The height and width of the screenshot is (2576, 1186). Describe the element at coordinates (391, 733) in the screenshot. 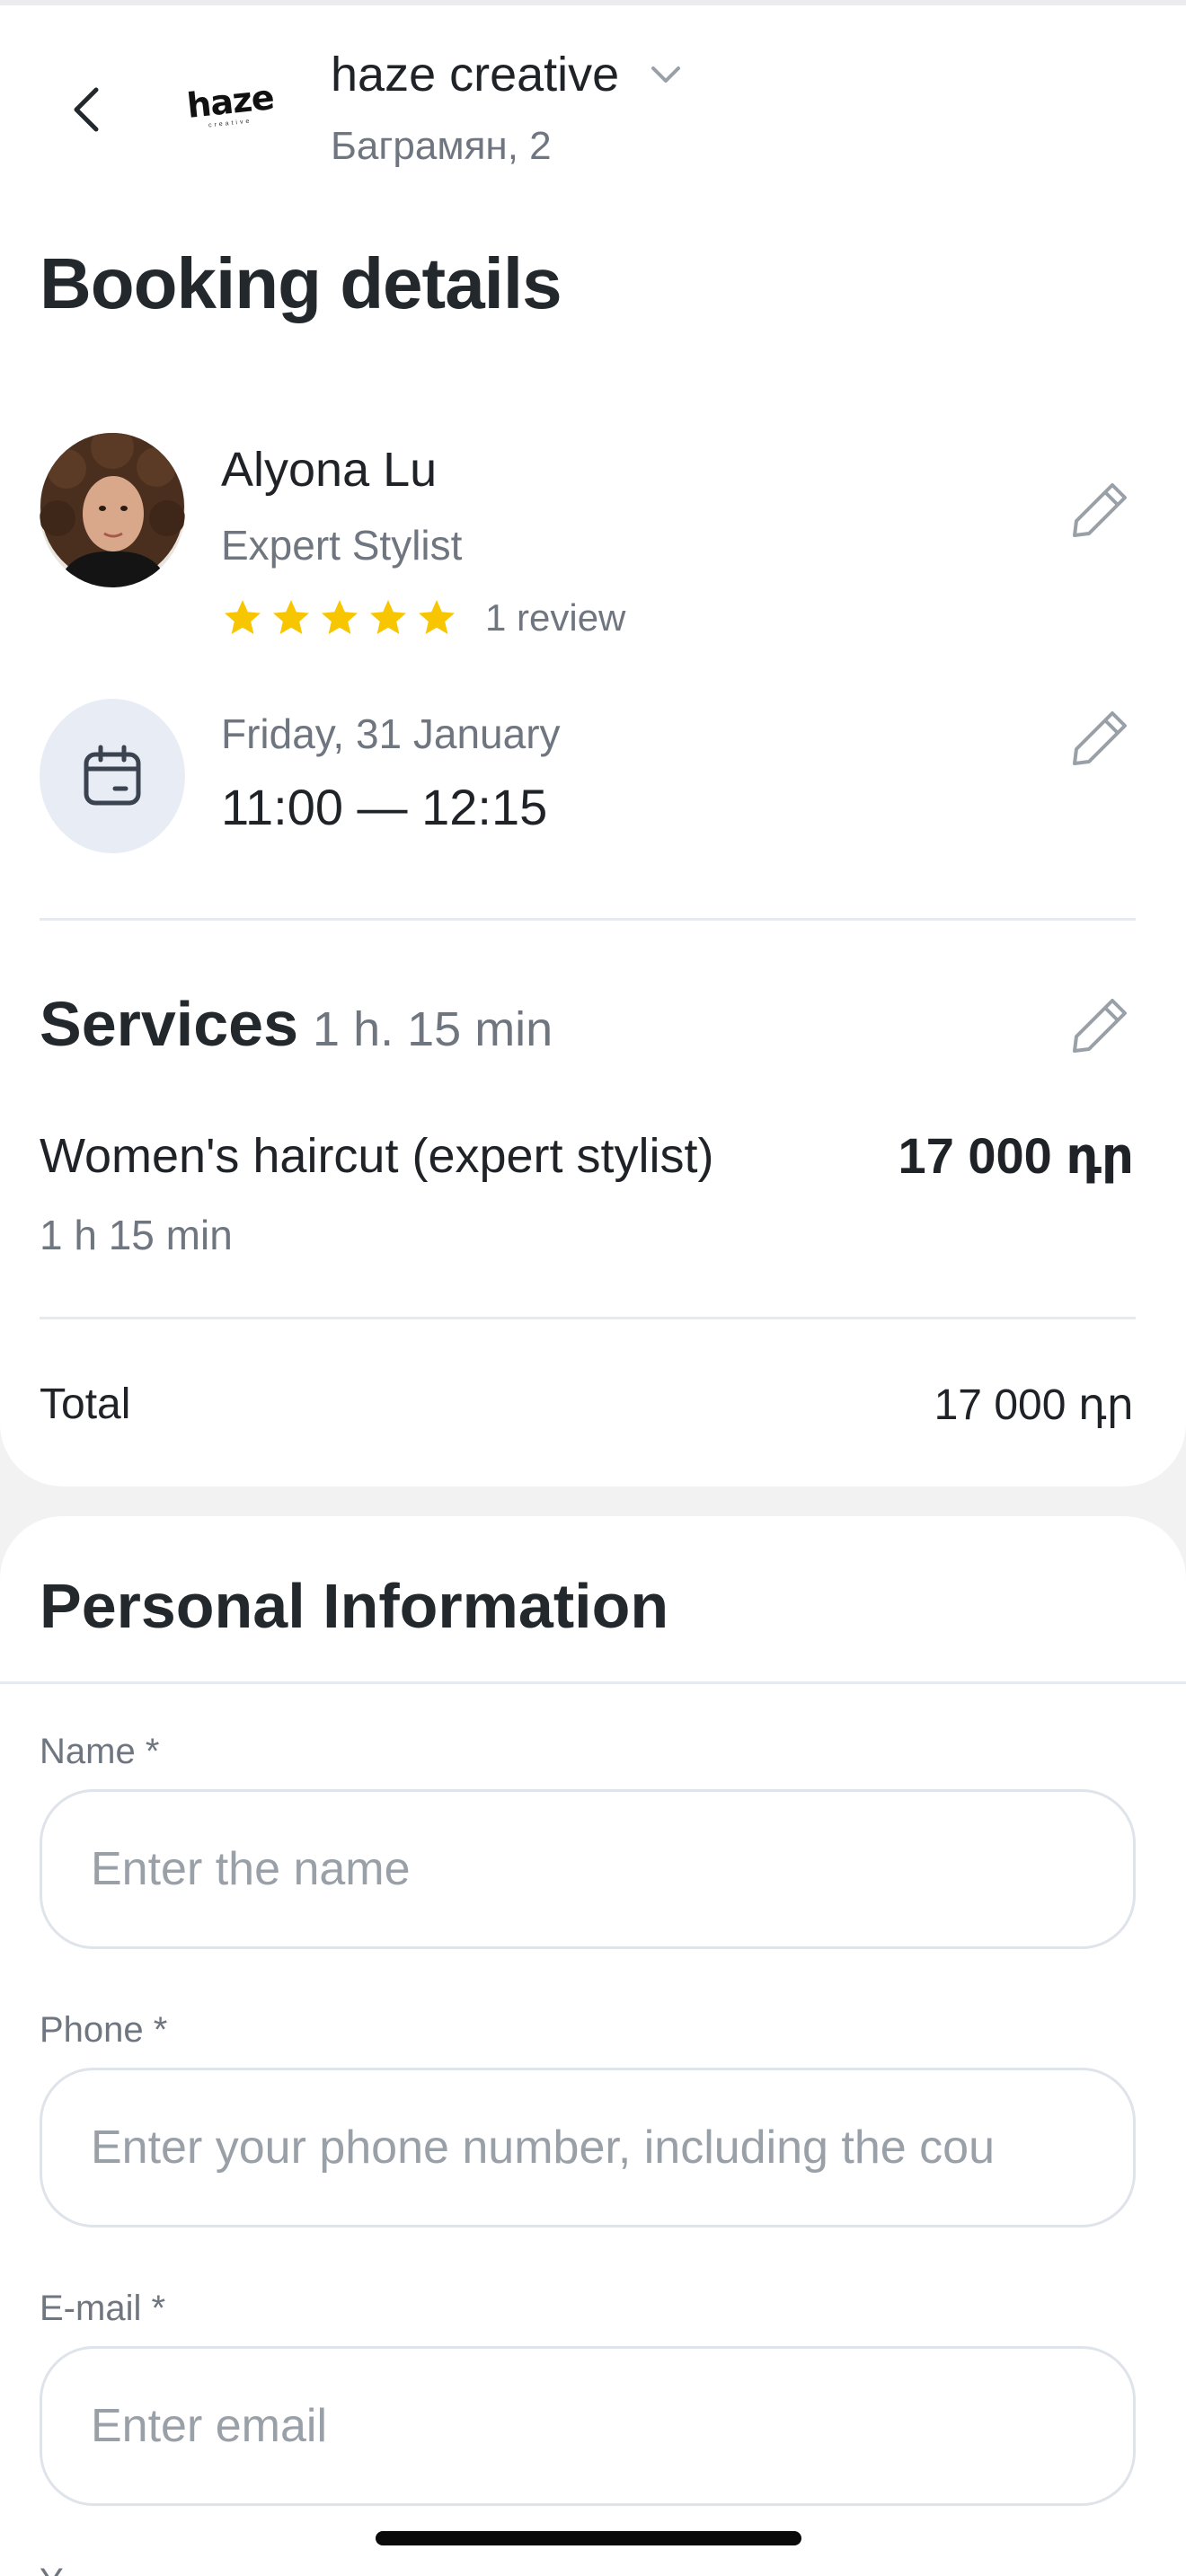

I see `appointment-date: Friday, 31 January` at that location.